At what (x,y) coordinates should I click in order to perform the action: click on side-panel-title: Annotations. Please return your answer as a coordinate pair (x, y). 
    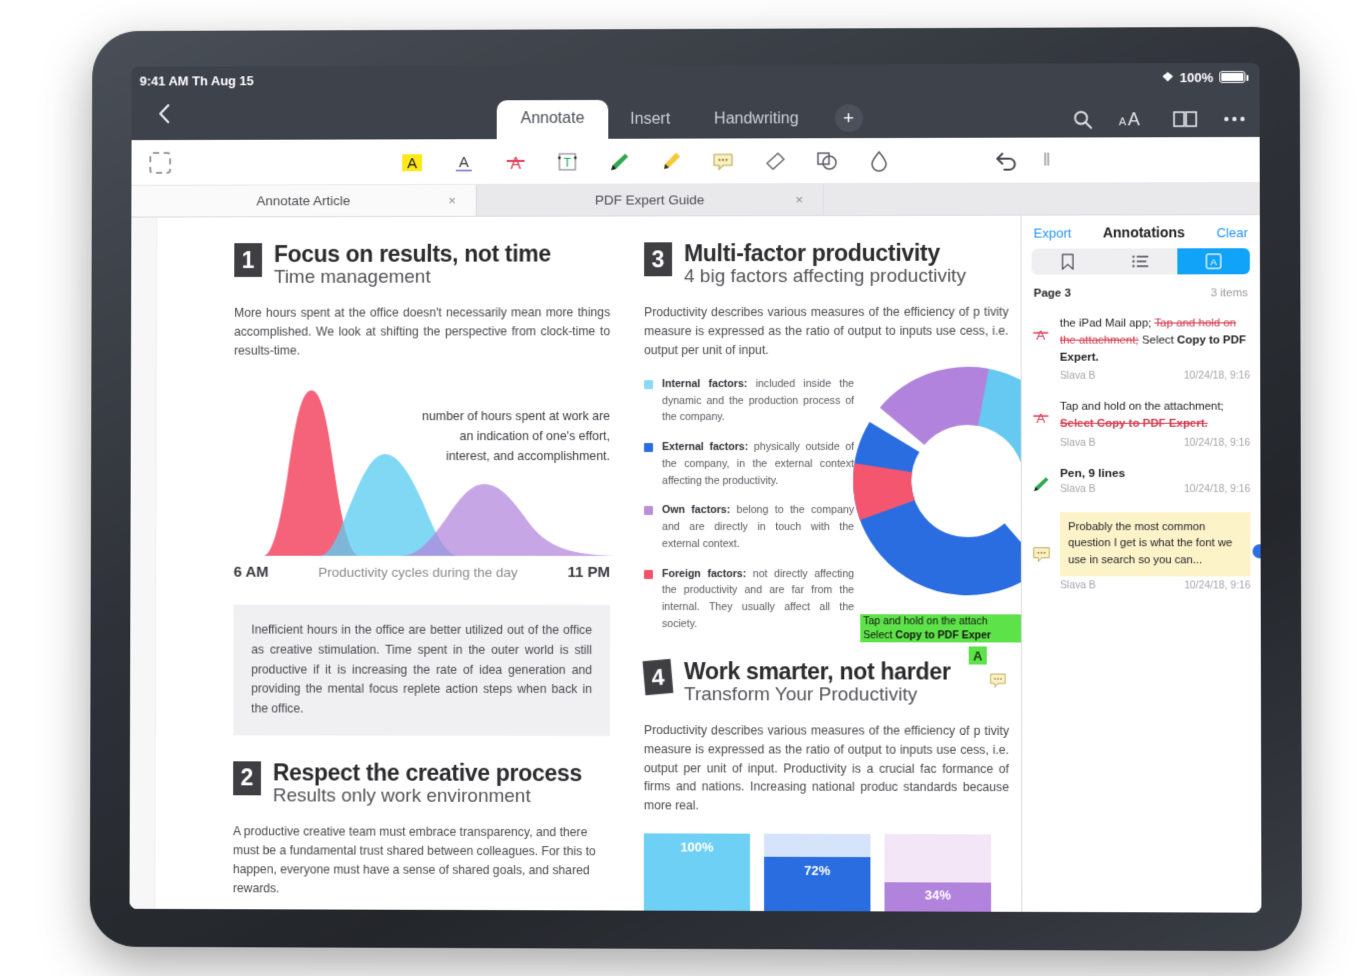
    Looking at the image, I should click on (1143, 232).